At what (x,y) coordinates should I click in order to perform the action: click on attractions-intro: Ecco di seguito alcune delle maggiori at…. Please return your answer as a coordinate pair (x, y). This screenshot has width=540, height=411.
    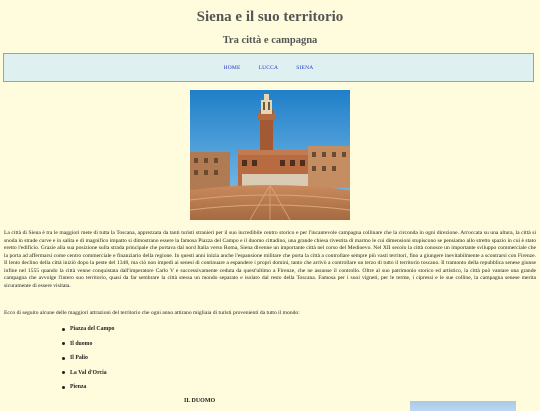
    Looking at the image, I should click on (152, 313).